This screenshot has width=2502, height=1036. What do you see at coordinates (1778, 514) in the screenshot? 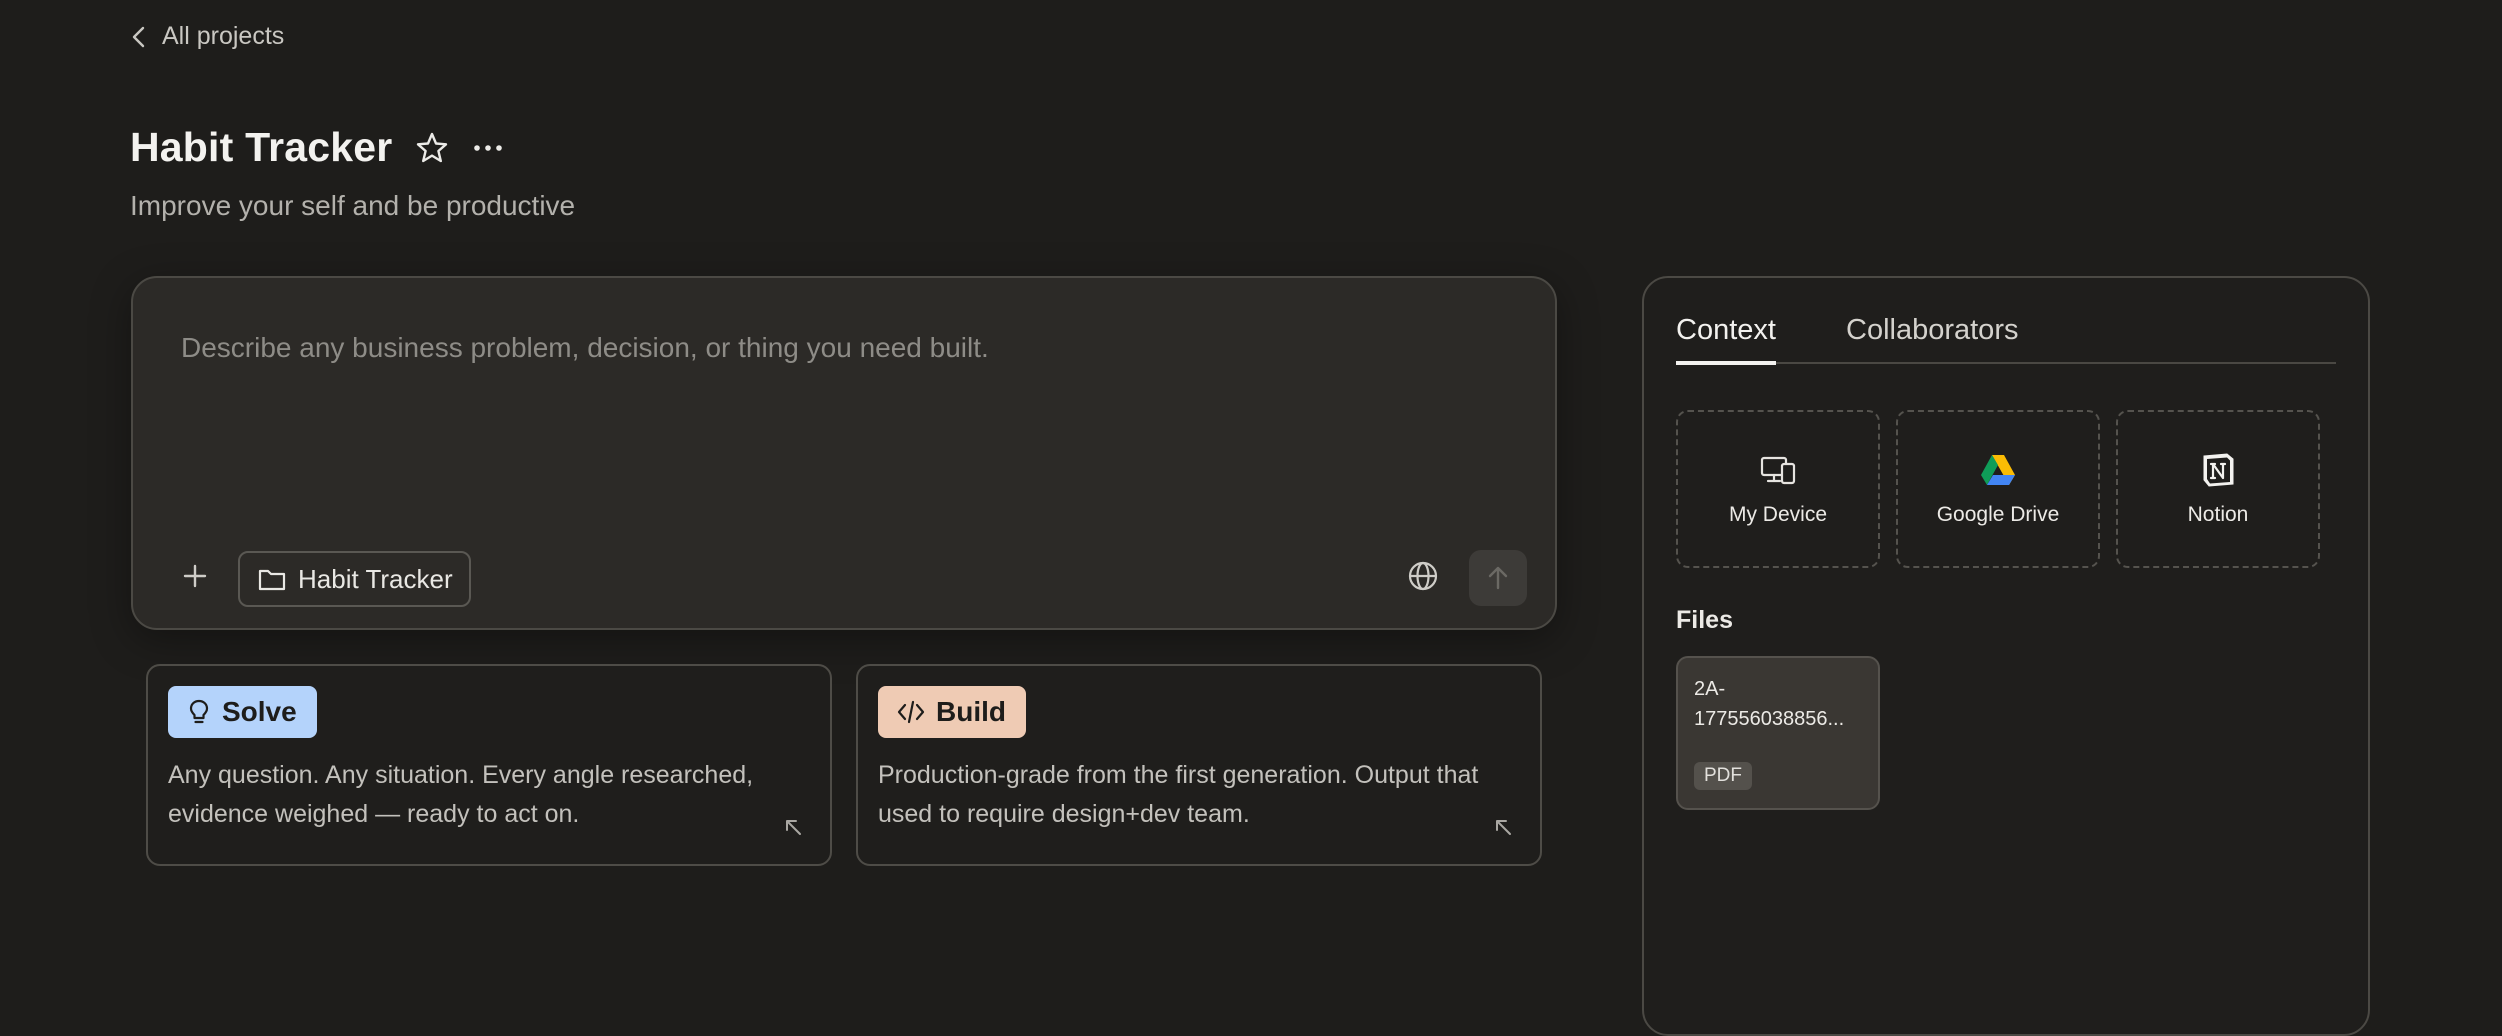
I see `source-label: My Device` at bounding box center [1778, 514].